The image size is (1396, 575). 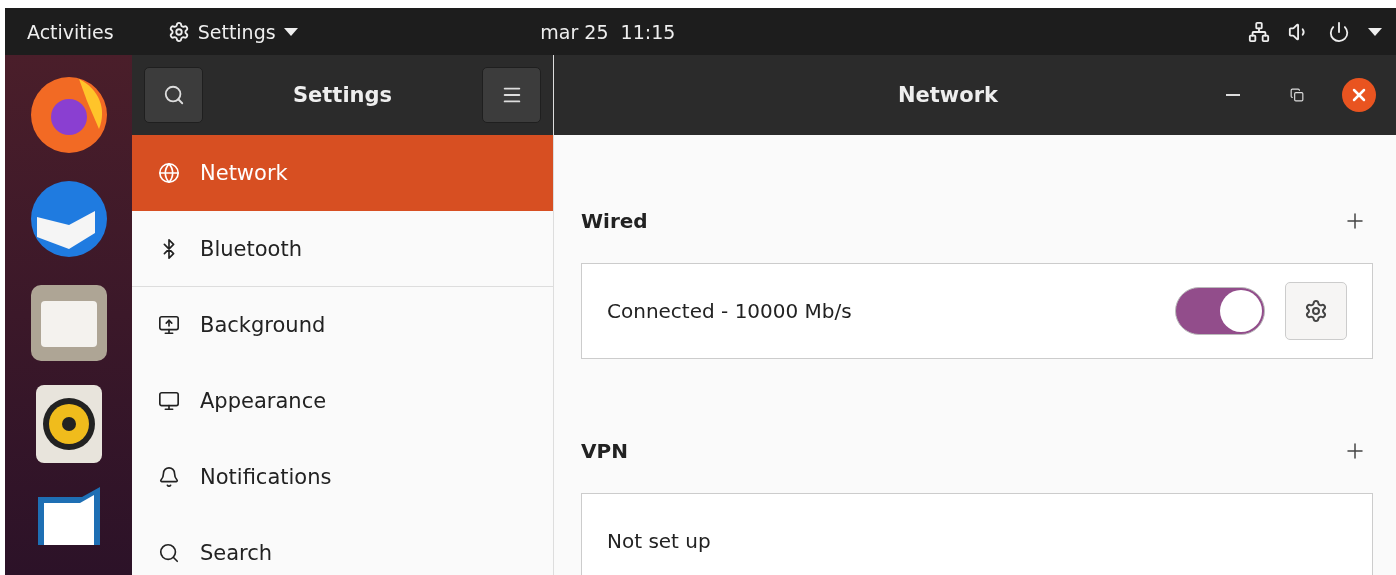 What do you see at coordinates (68, 424) in the screenshot?
I see `speaker-icon` at bounding box center [68, 424].